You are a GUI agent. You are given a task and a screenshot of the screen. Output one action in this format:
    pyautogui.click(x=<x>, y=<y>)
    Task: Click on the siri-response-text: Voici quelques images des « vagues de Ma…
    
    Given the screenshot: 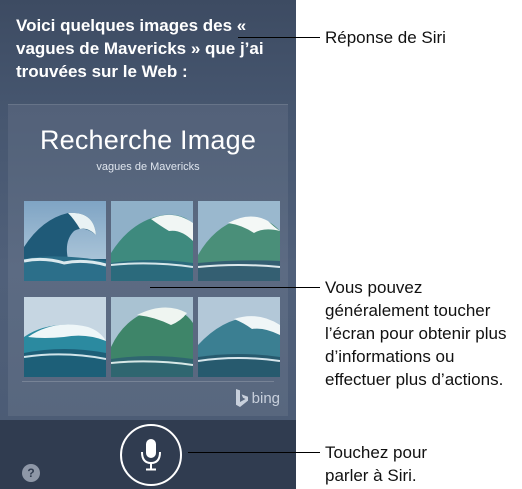 What is the action you would take?
    pyautogui.click(x=140, y=48)
    